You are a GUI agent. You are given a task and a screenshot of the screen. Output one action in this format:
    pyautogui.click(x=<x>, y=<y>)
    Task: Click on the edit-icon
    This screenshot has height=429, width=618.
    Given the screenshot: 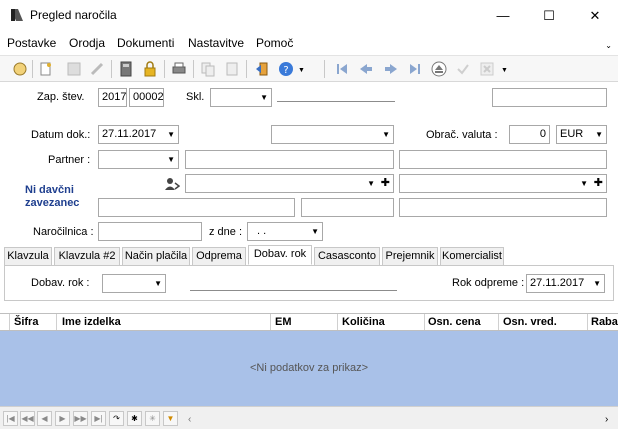 What is the action you would take?
    pyautogui.click(x=97, y=69)
    